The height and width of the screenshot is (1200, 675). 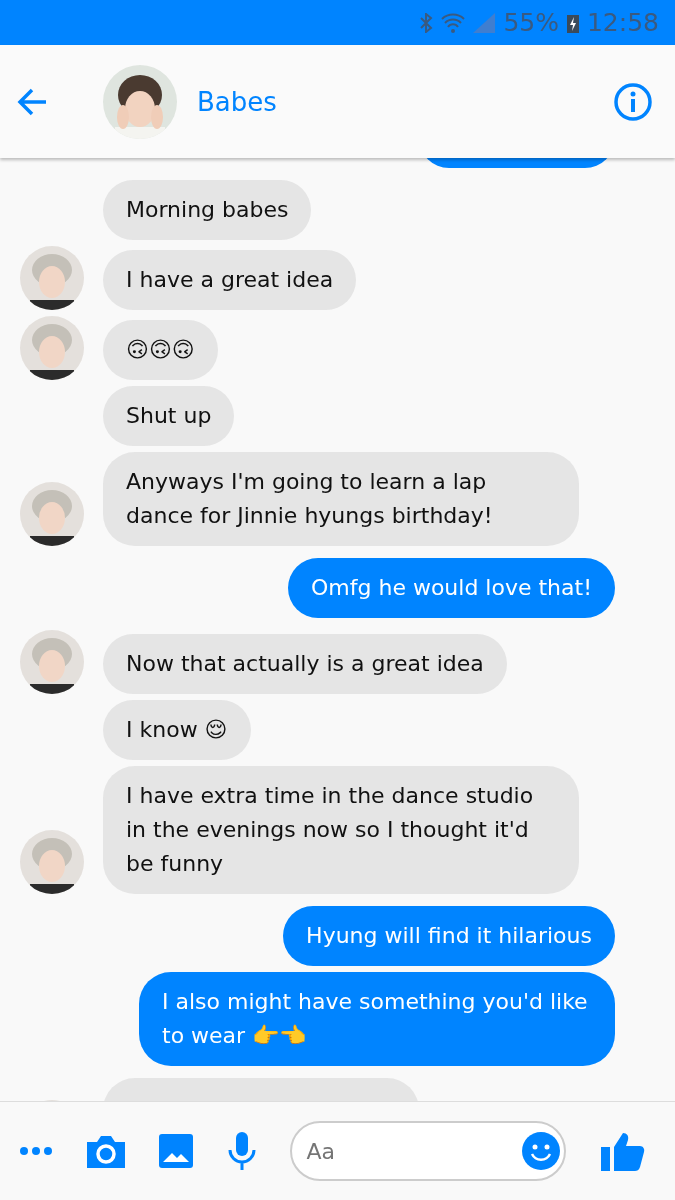 I want to click on message-bubble: Shut up, so click(x=169, y=416).